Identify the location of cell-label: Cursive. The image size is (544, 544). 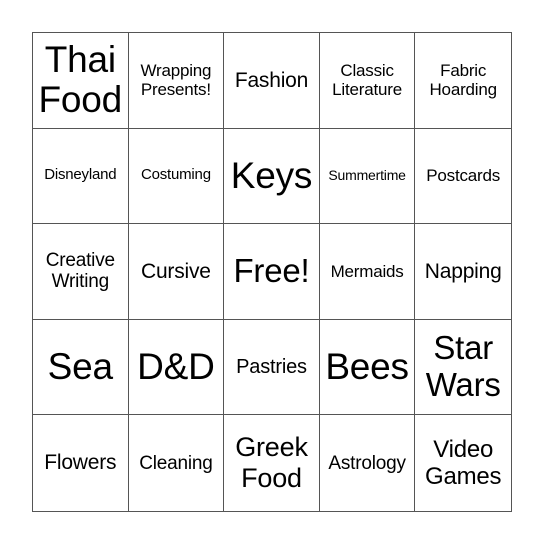
(175, 271).